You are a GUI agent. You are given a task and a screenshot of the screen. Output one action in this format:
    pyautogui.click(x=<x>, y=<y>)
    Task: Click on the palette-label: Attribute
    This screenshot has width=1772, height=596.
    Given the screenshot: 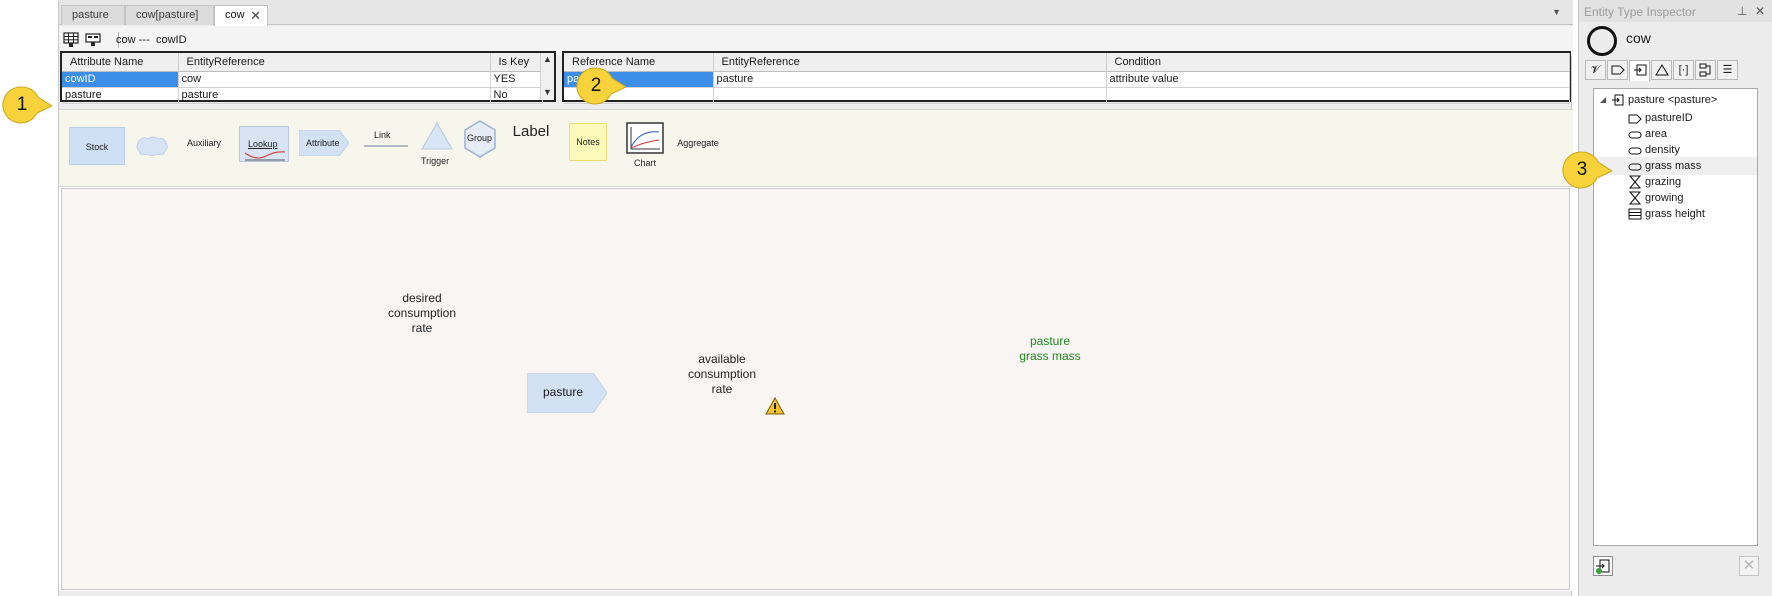 What is the action you would take?
    pyautogui.click(x=323, y=143)
    